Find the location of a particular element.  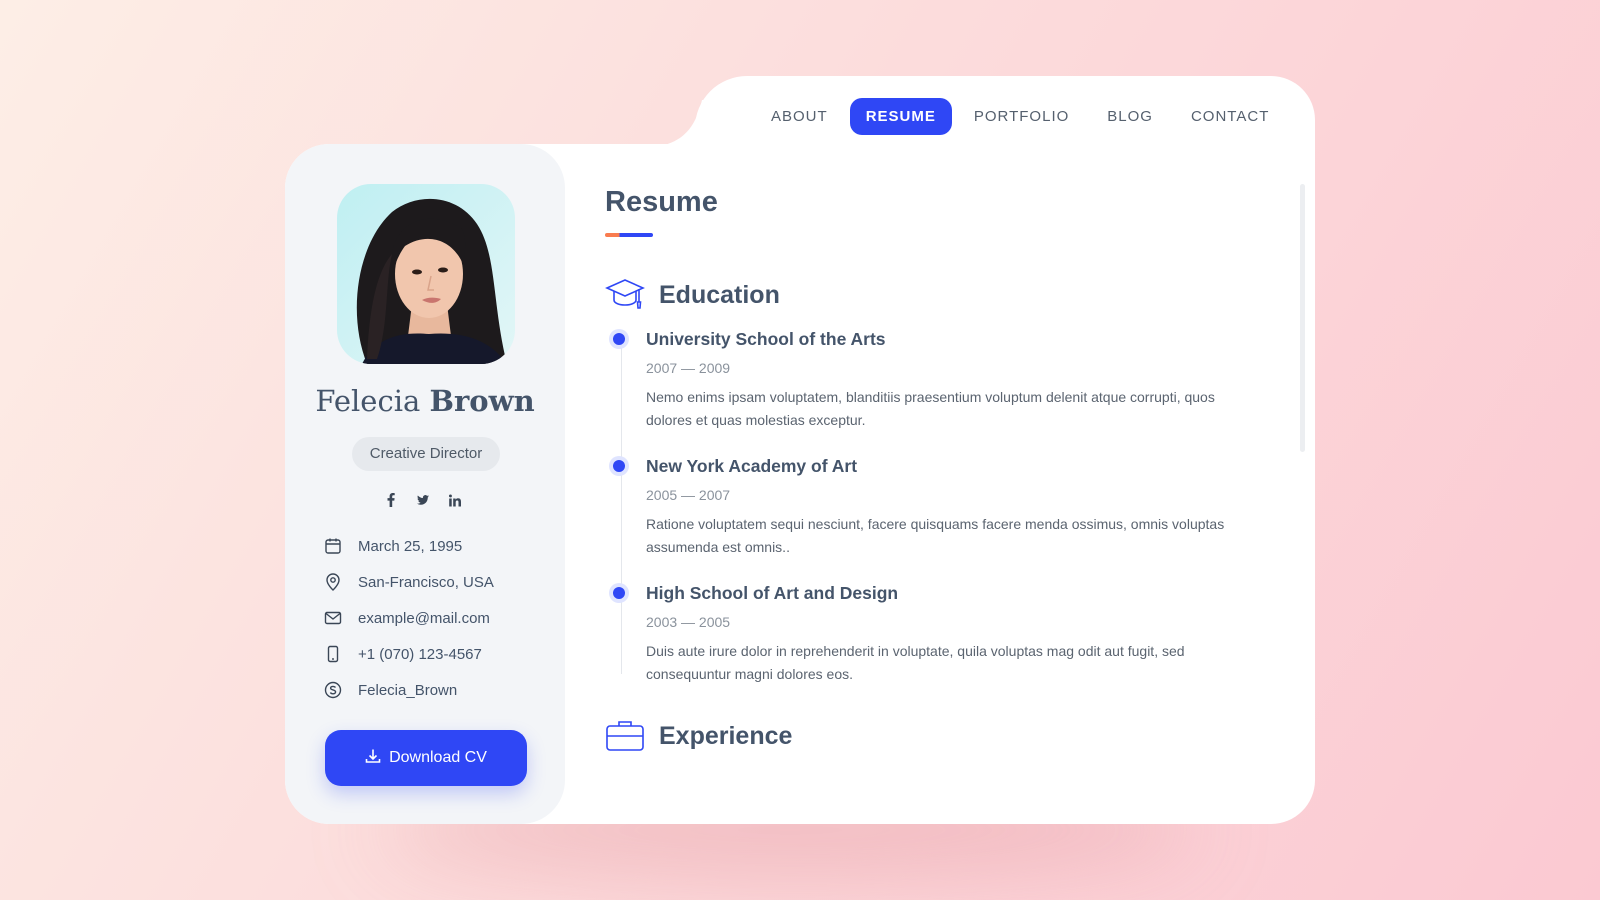

role-badge: Creative Director is located at coordinates (426, 454).